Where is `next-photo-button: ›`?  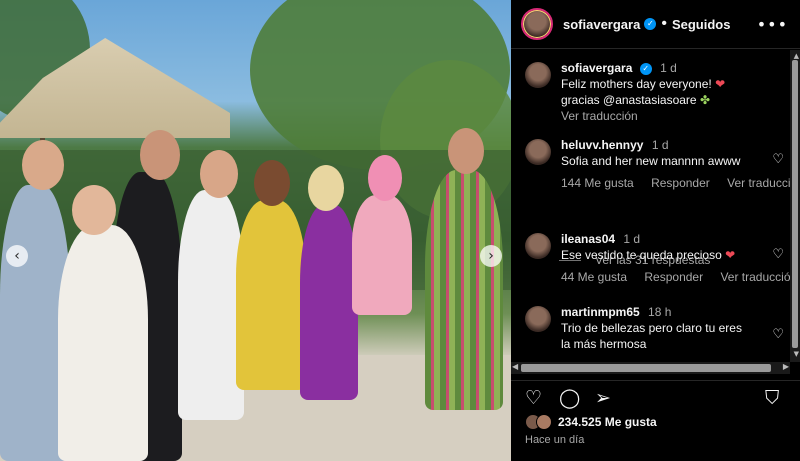
next-photo-button: › is located at coordinates (491, 256).